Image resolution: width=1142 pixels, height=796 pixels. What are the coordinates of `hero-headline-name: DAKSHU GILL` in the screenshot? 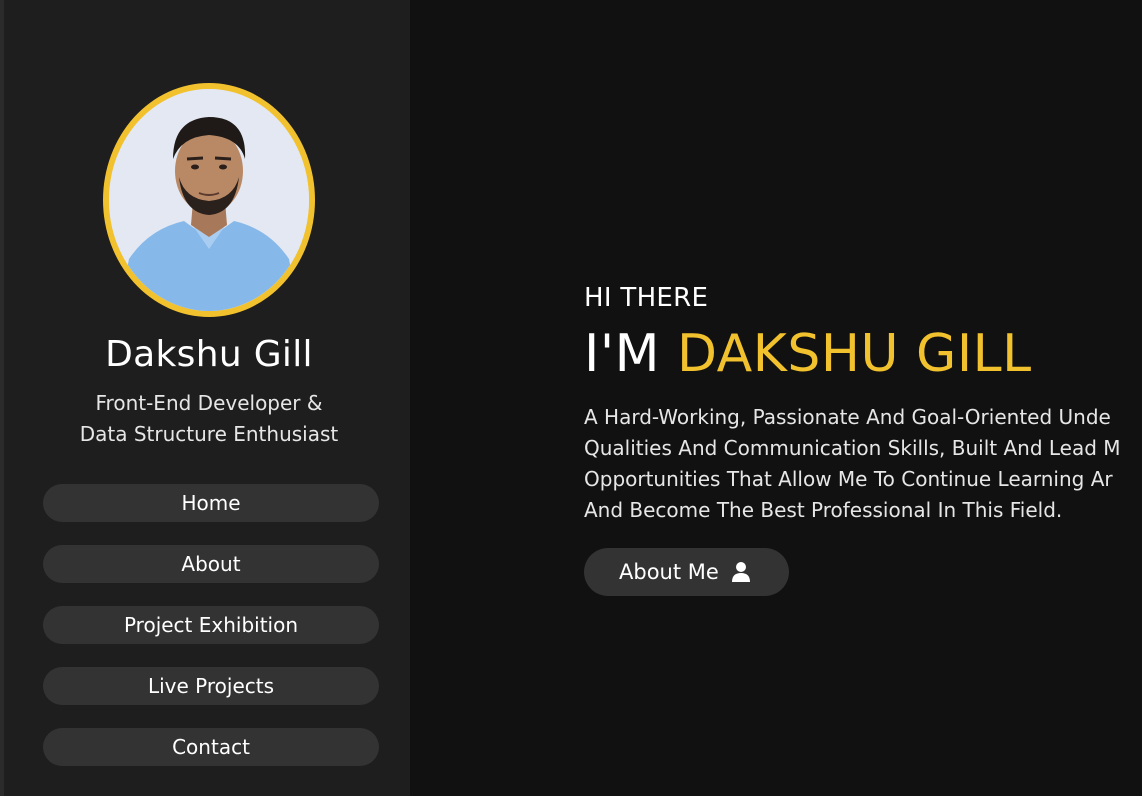 It's located at (854, 354).